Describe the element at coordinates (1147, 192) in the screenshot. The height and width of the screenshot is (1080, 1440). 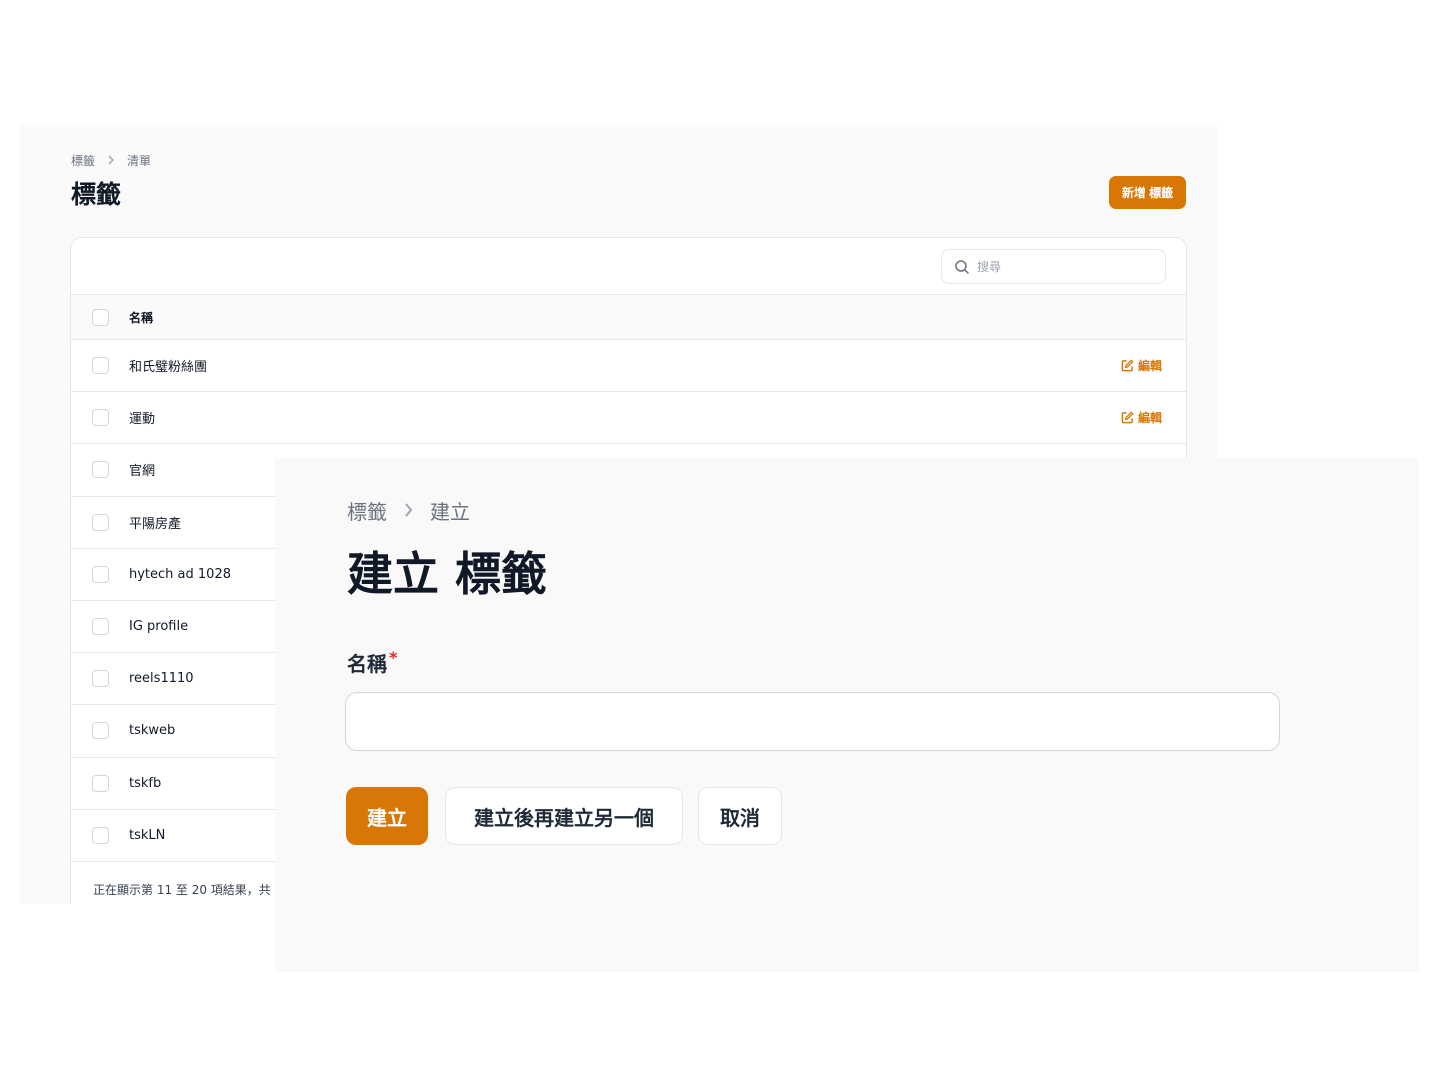
I see `new-tag-button: 新增 標籤` at that location.